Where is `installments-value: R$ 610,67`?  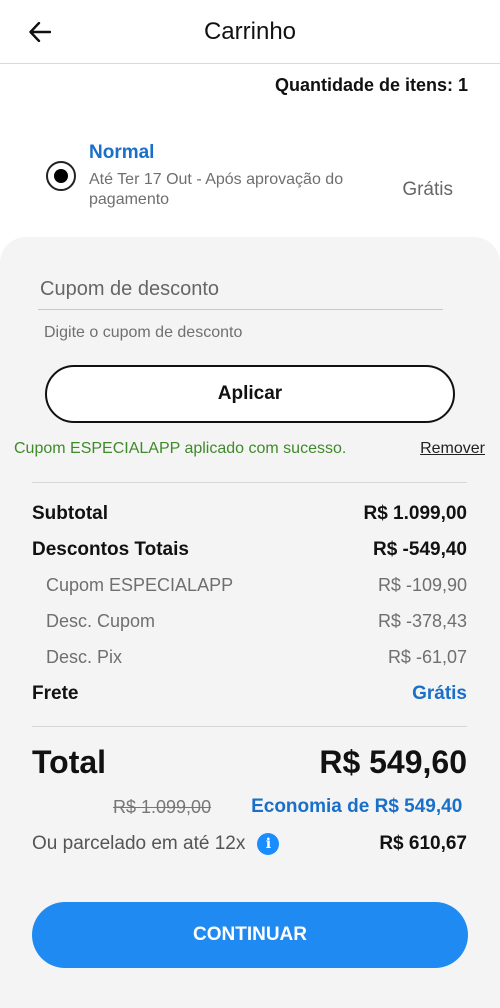 installments-value: R$ 610,67 is located at coordinates (423, 843).